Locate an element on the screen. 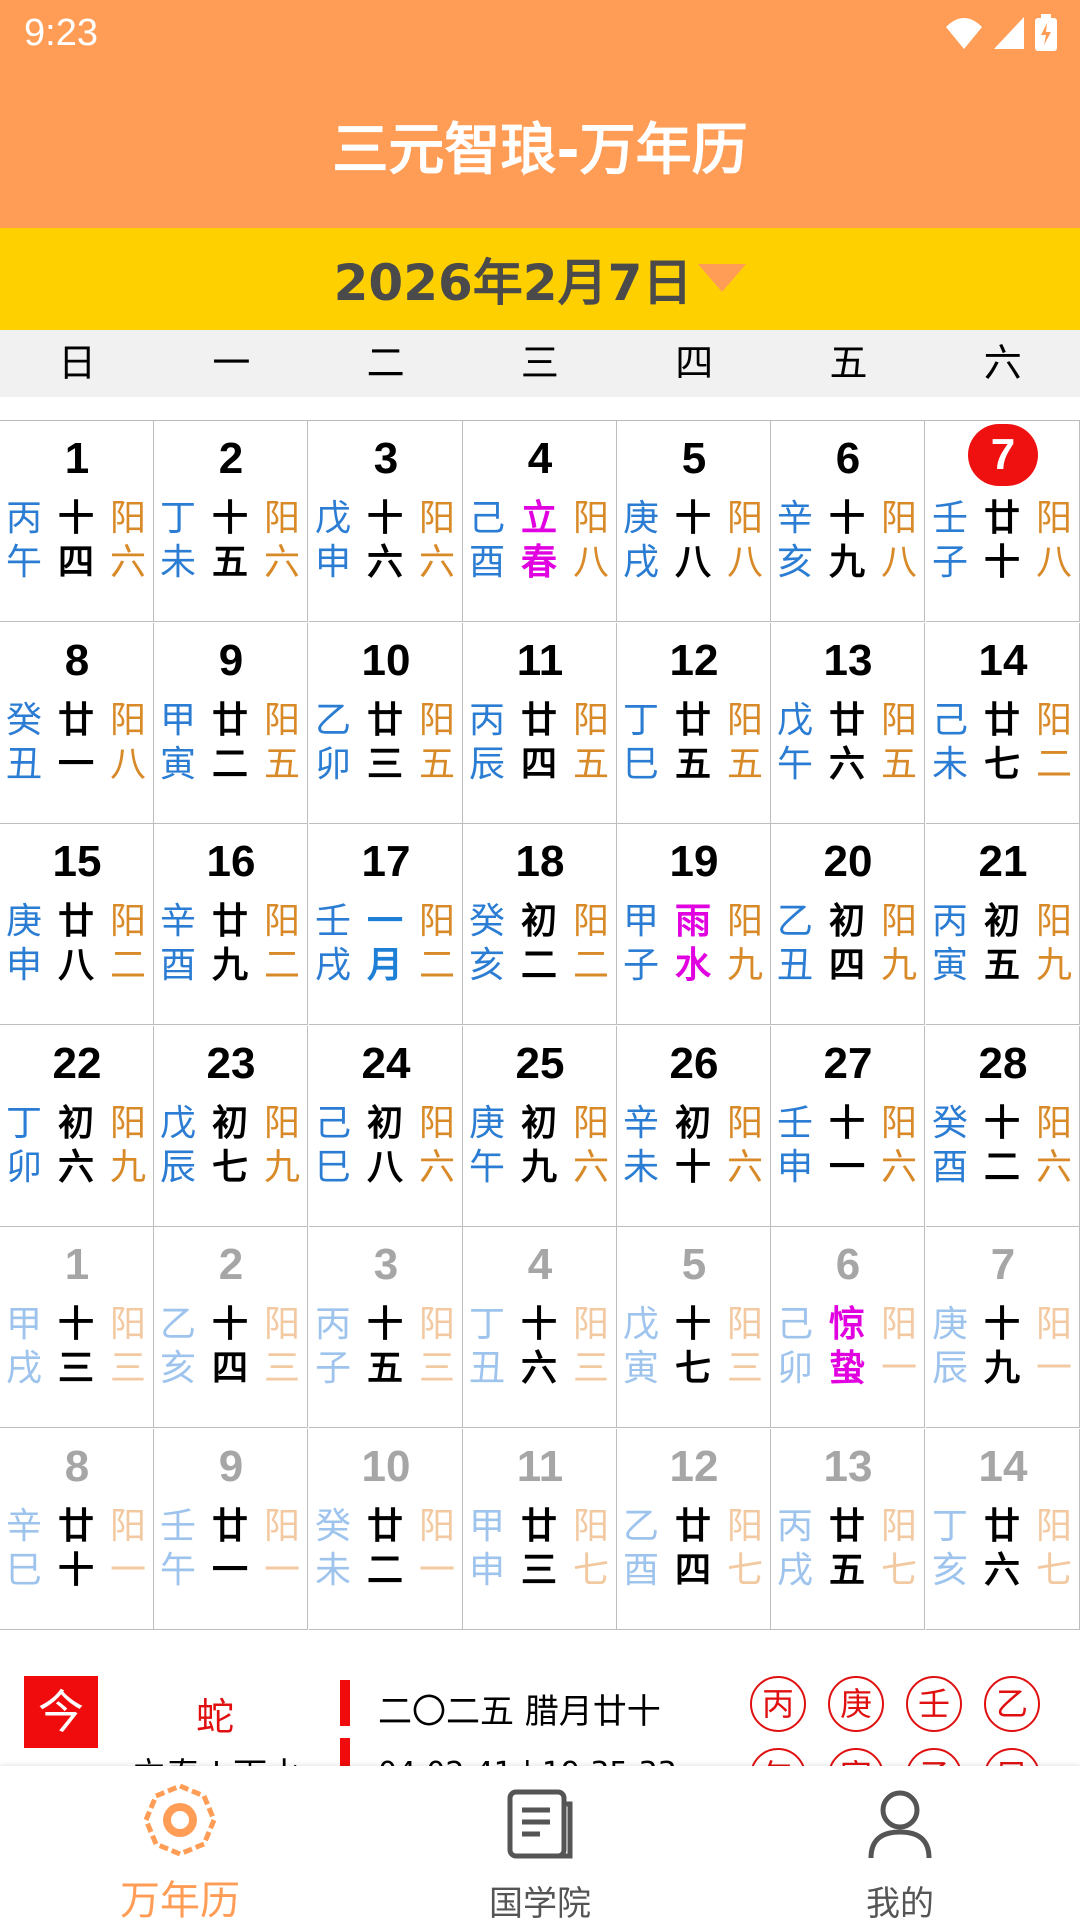 Image resolution: width=1080 pixels, height=1926 pixels. day-cell: 10 癸未 廿二 阳一 is located at coordinates (386, 1529).